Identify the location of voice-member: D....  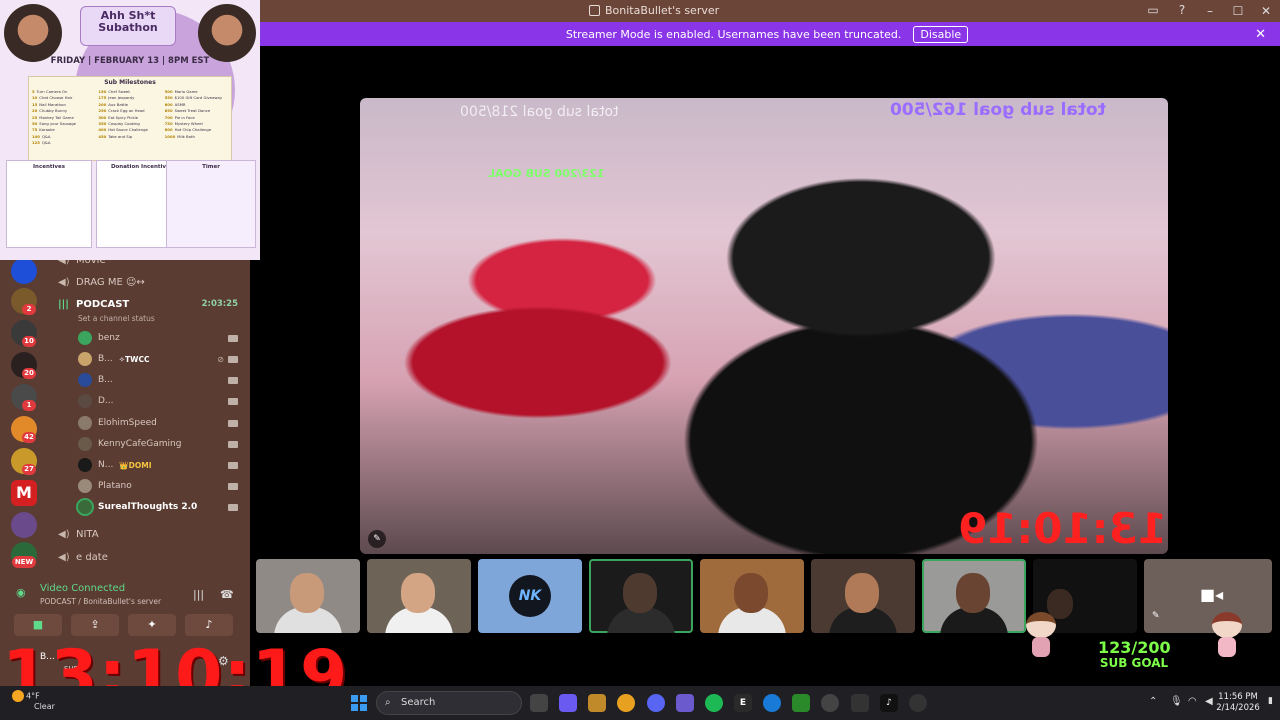
(164, 401).